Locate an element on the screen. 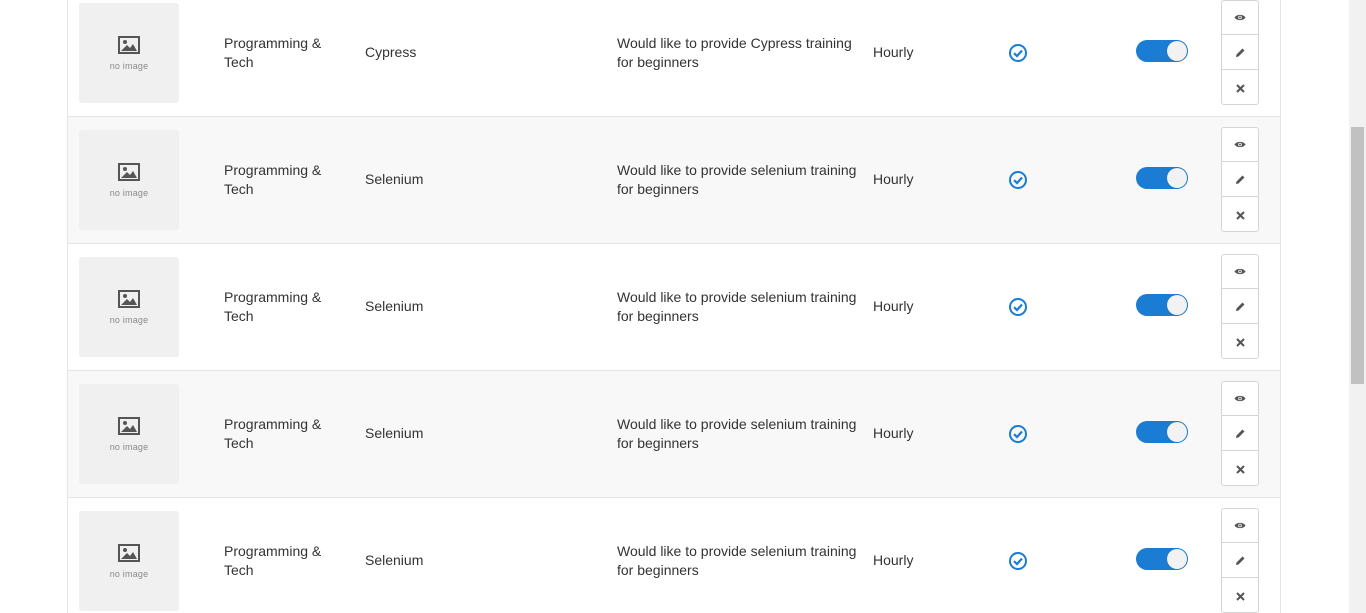 The image size is (1366, 613). skill-cell: Cypress is located at coordinates (391, 52).